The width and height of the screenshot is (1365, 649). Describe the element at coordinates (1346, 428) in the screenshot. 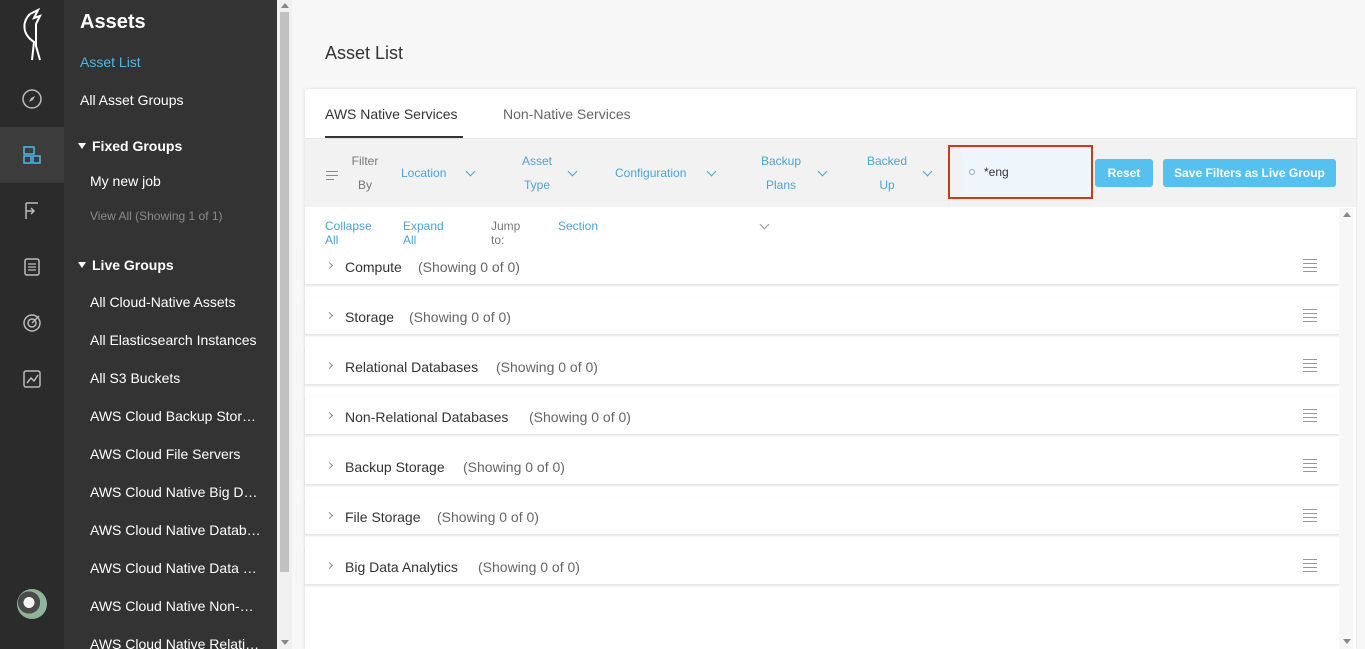

I see `main-scrollbar` at that location.